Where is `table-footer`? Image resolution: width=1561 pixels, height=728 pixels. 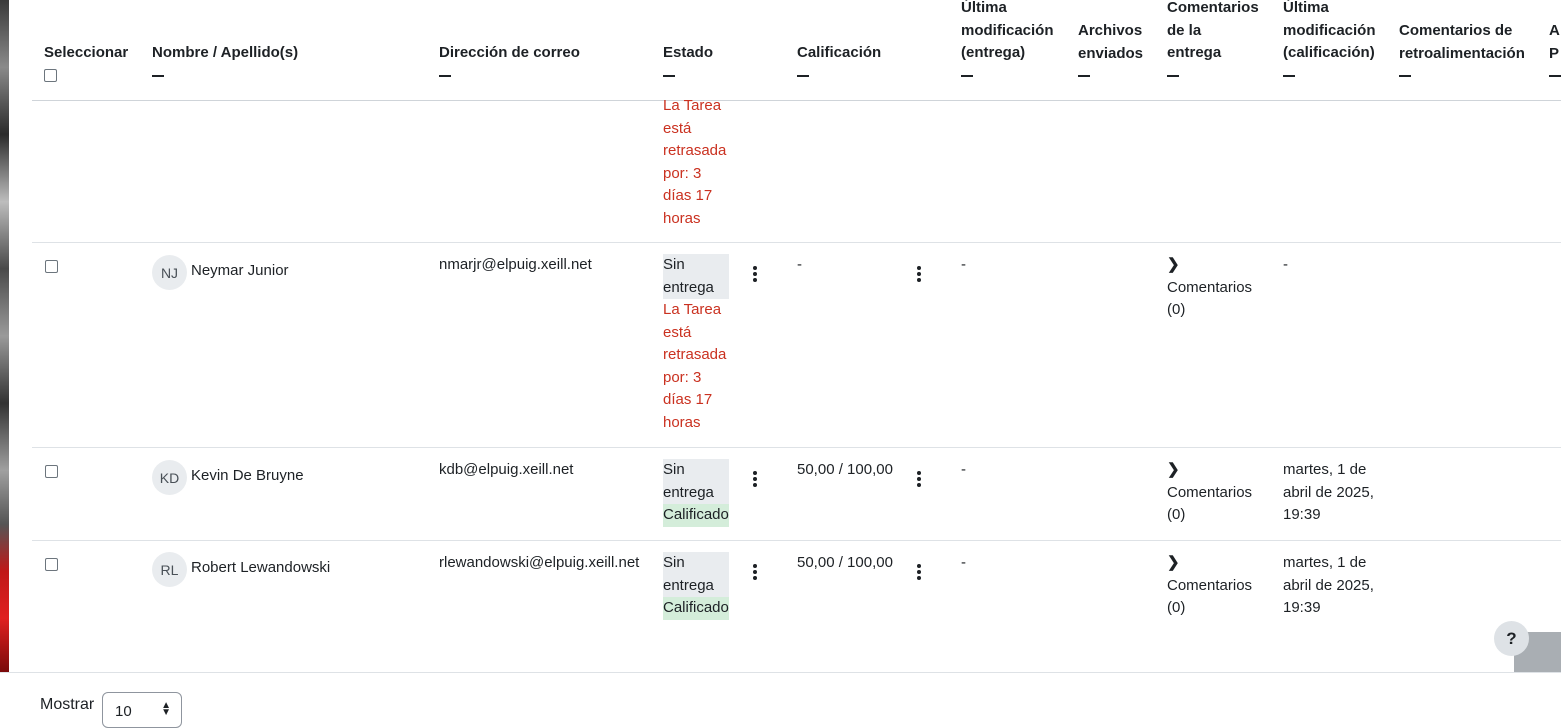 table-footer is located at coordinates (780, 696).